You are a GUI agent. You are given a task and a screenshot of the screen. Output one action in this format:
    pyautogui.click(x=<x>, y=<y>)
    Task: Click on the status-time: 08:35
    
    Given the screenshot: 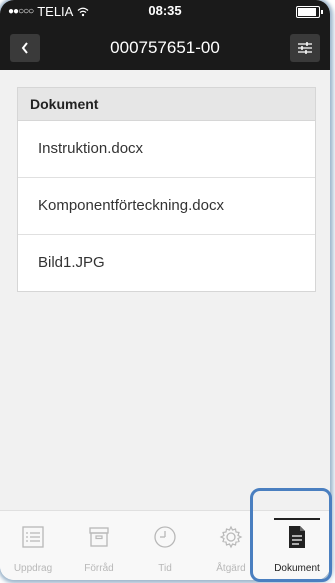 What is the action you would take?
    pyautogui.click(x=165, y=10)
    